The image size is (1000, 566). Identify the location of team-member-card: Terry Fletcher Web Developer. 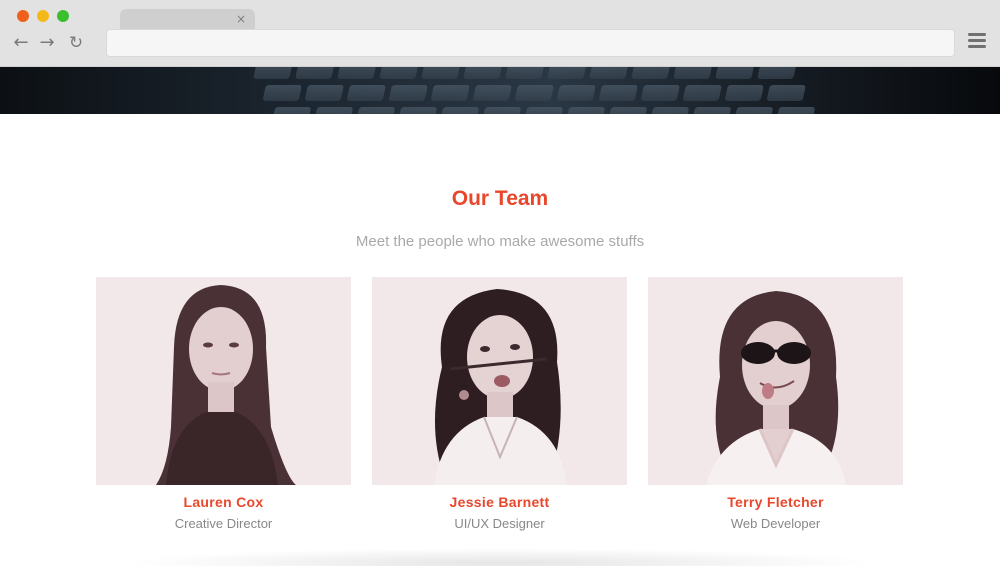
(775, 404).